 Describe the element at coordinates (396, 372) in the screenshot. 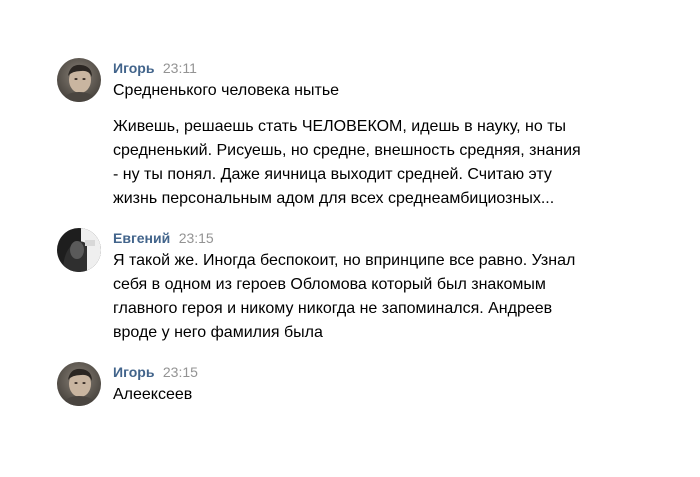

I see `message-header: Игорь 23:15` at that location.